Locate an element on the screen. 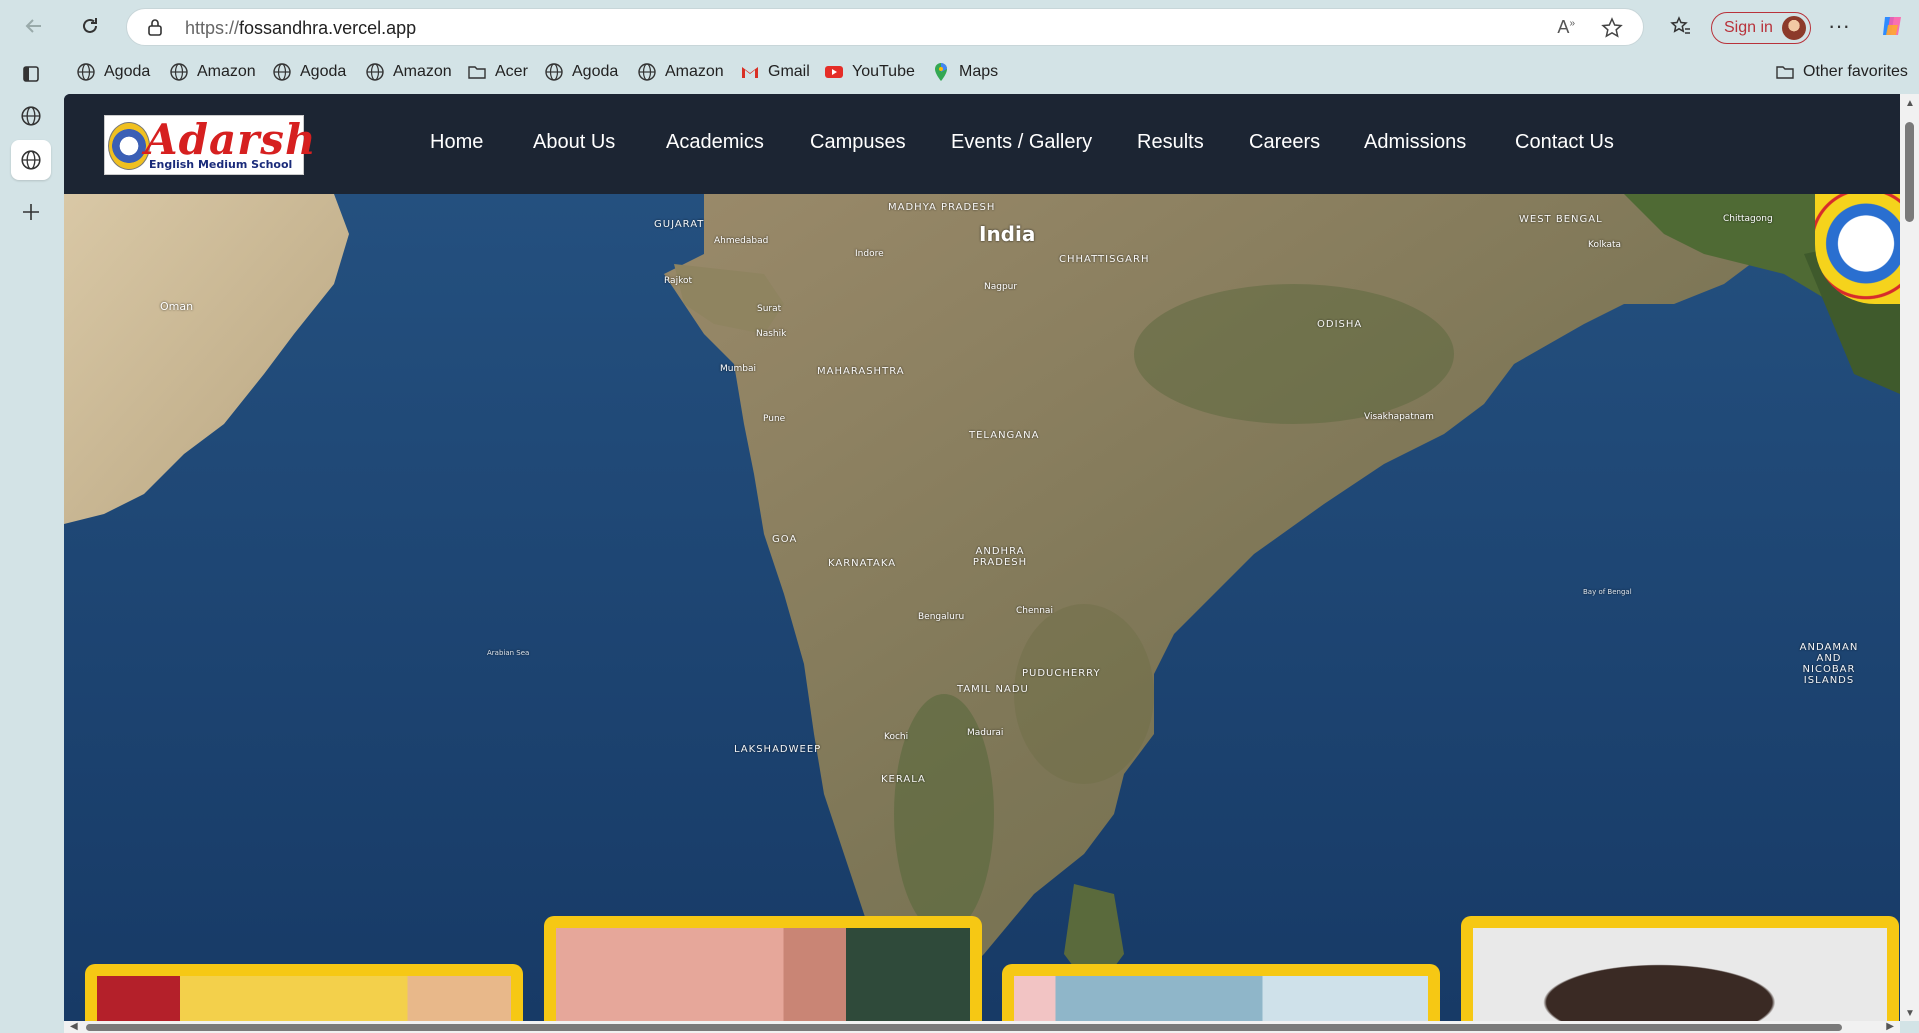 The image size is (1919, 1033). map-label-visakhapatnam: Visakhapatnam is located at coordinates (1399, 417).